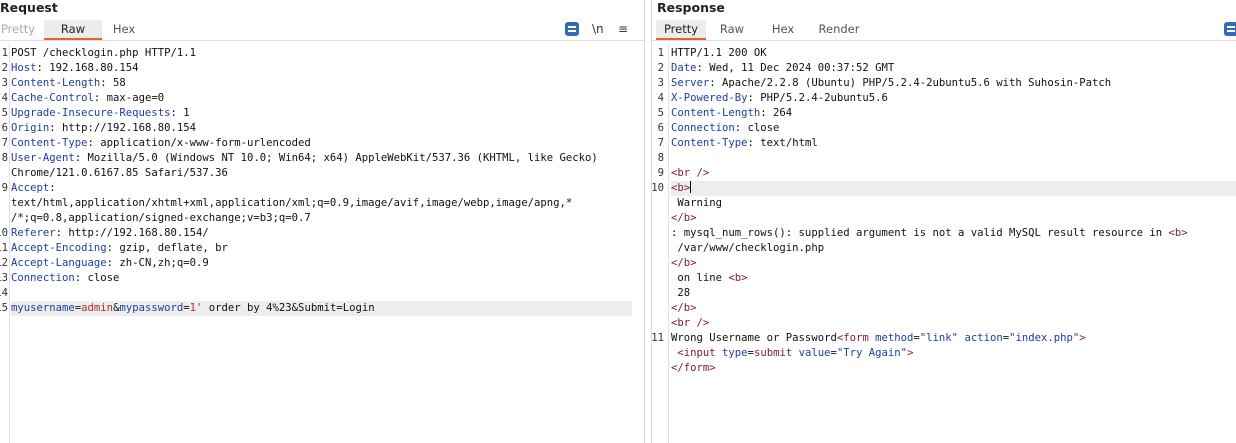 Image resolution: width=1236 pixels, height=443 pixels. What do you see at coordinates (321, 83) in the screenshot?
I see `code-line: Content-Length: 58` at bounding box center [321, 83].